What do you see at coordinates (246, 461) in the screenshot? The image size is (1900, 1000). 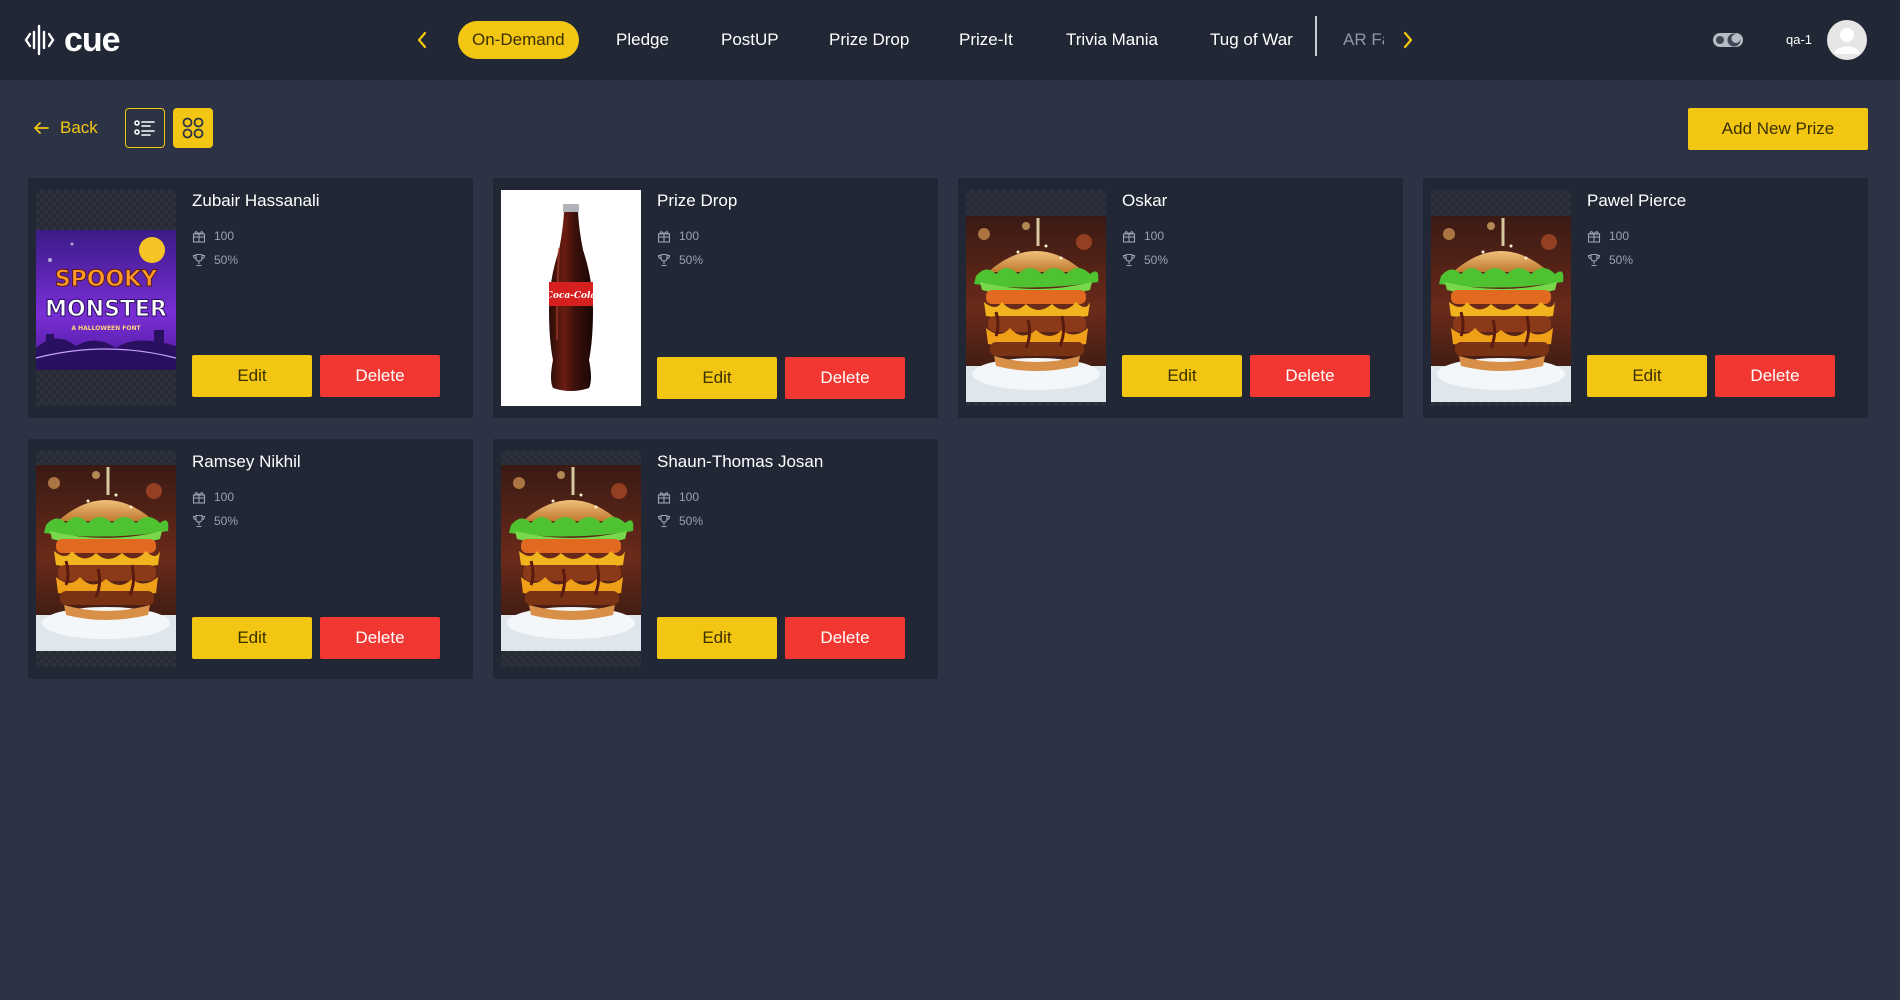 I see `prize-title: Ramsey Nikhil` at bounding box center [246, 461].